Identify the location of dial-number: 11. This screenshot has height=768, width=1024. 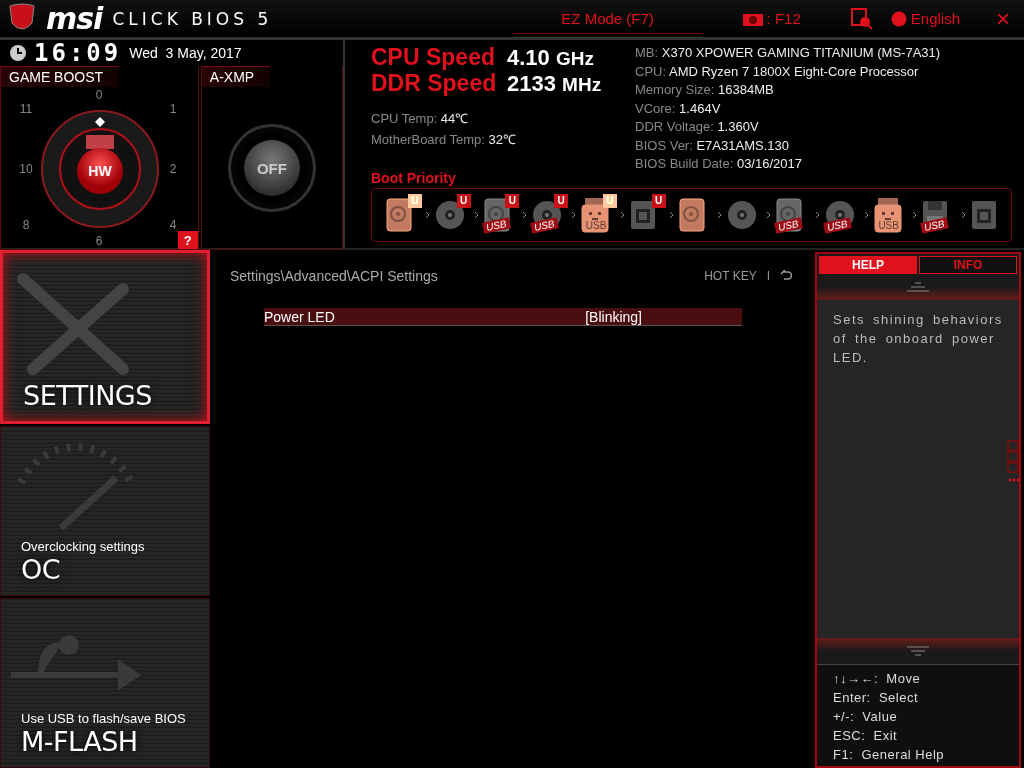
(26, 109).